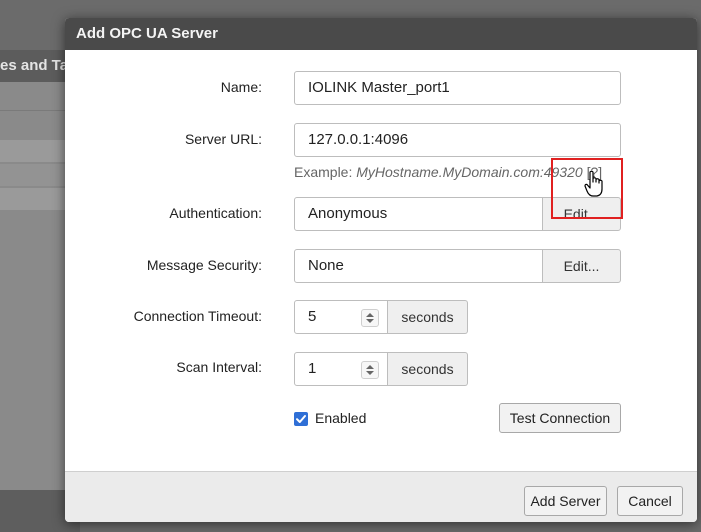 This screenshot has width=701, height=532. I want to click on checkmark-icon, so click(301, 419).